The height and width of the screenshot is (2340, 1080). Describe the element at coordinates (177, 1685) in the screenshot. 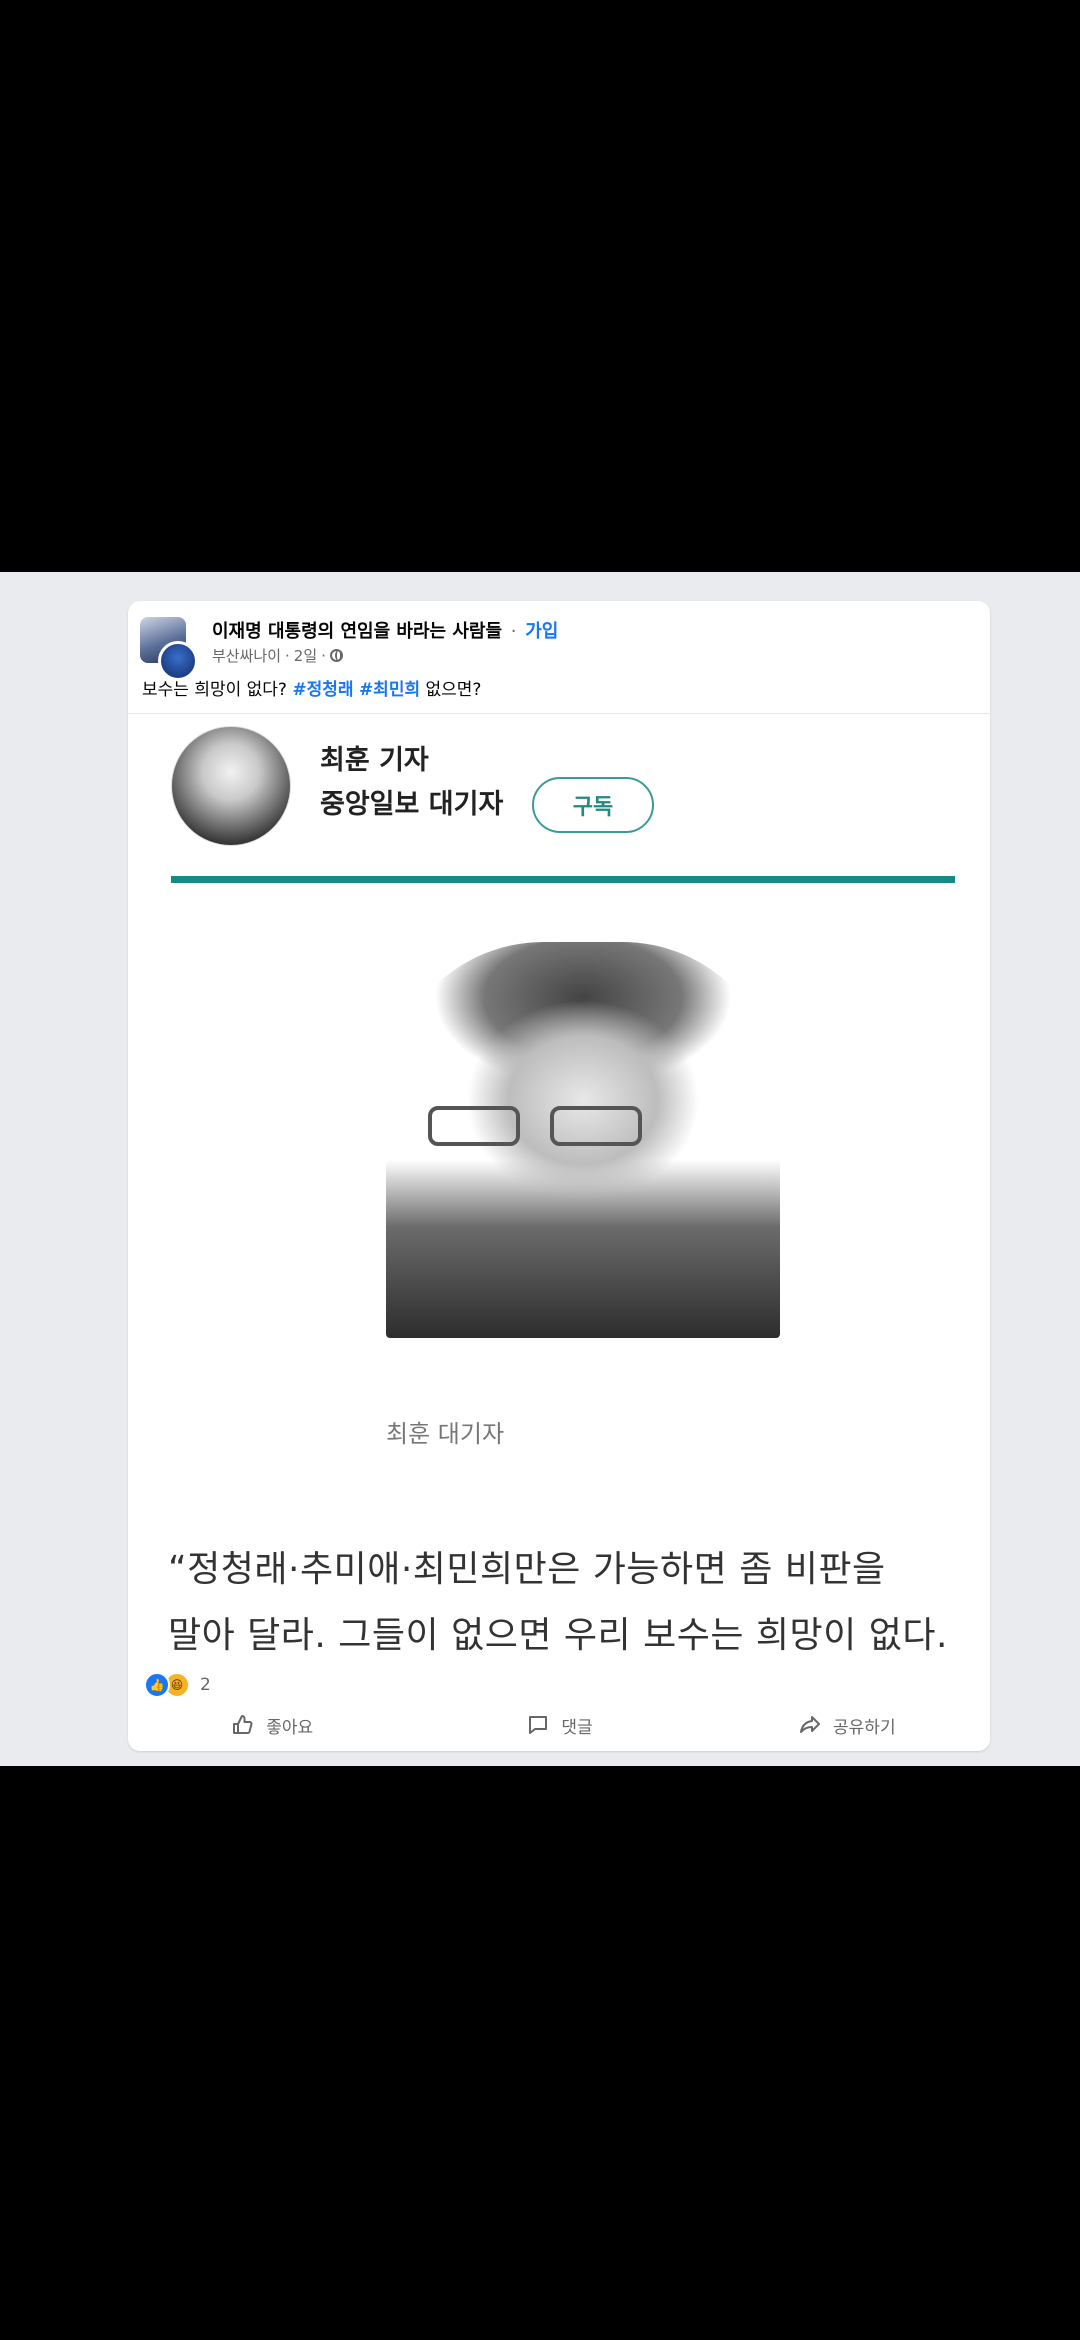

I see `reactions-summary: 👍 😆 2` at that location.